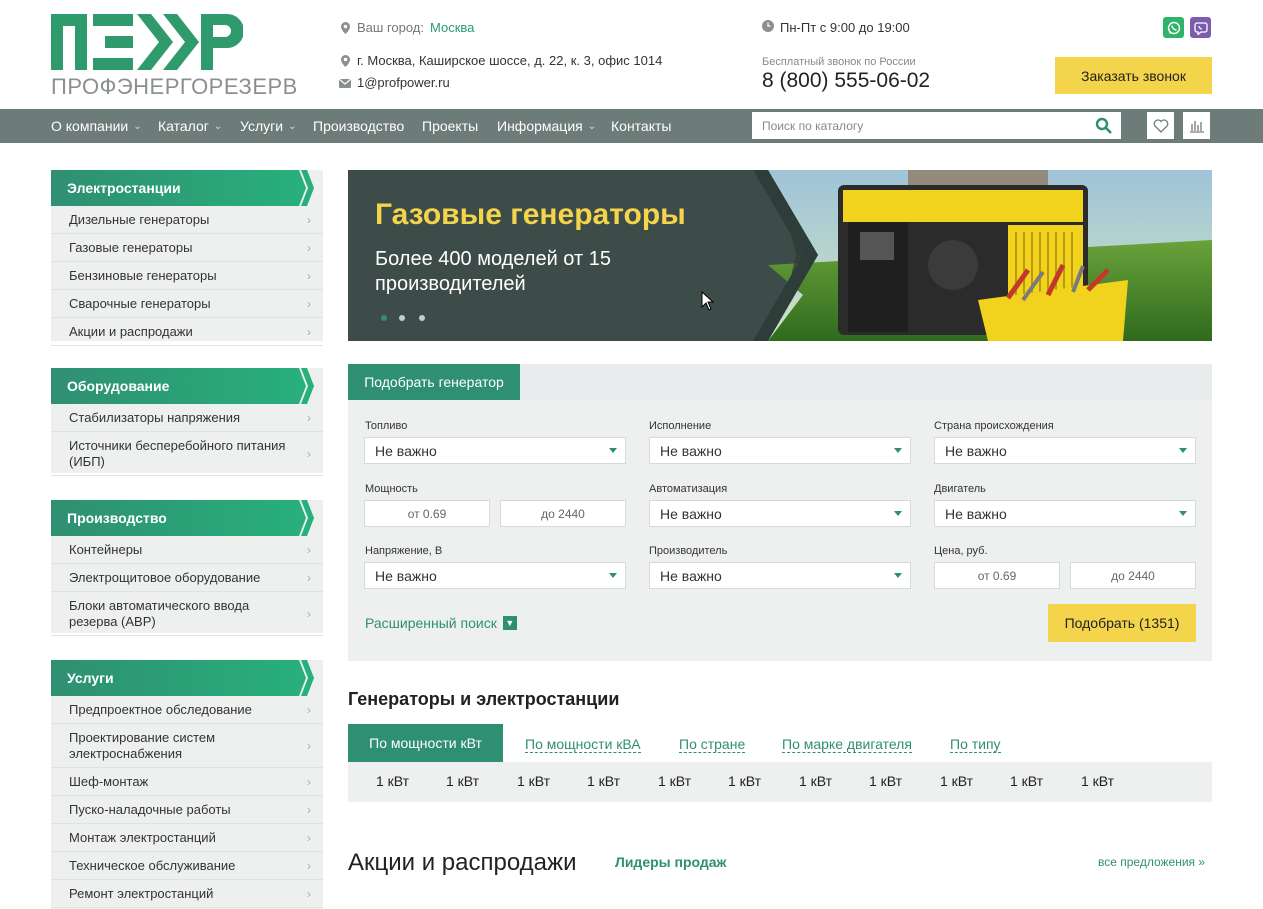 The height and width of the screenshot is (909, 1263). What do you see at coordinates (187, 188) in the screenshot?
I see `sidebar-heading: Электростанции` at bounding box center [187, 188].